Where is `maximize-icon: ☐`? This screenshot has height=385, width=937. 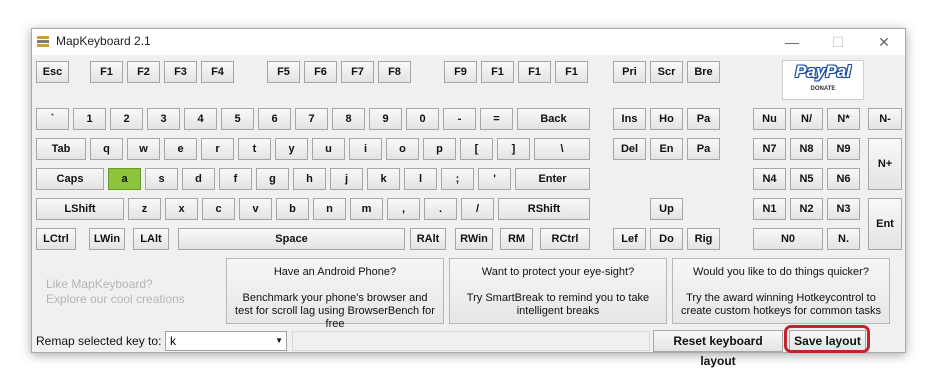 maximize-icon: ☐ is located at coordinates (838, 42).